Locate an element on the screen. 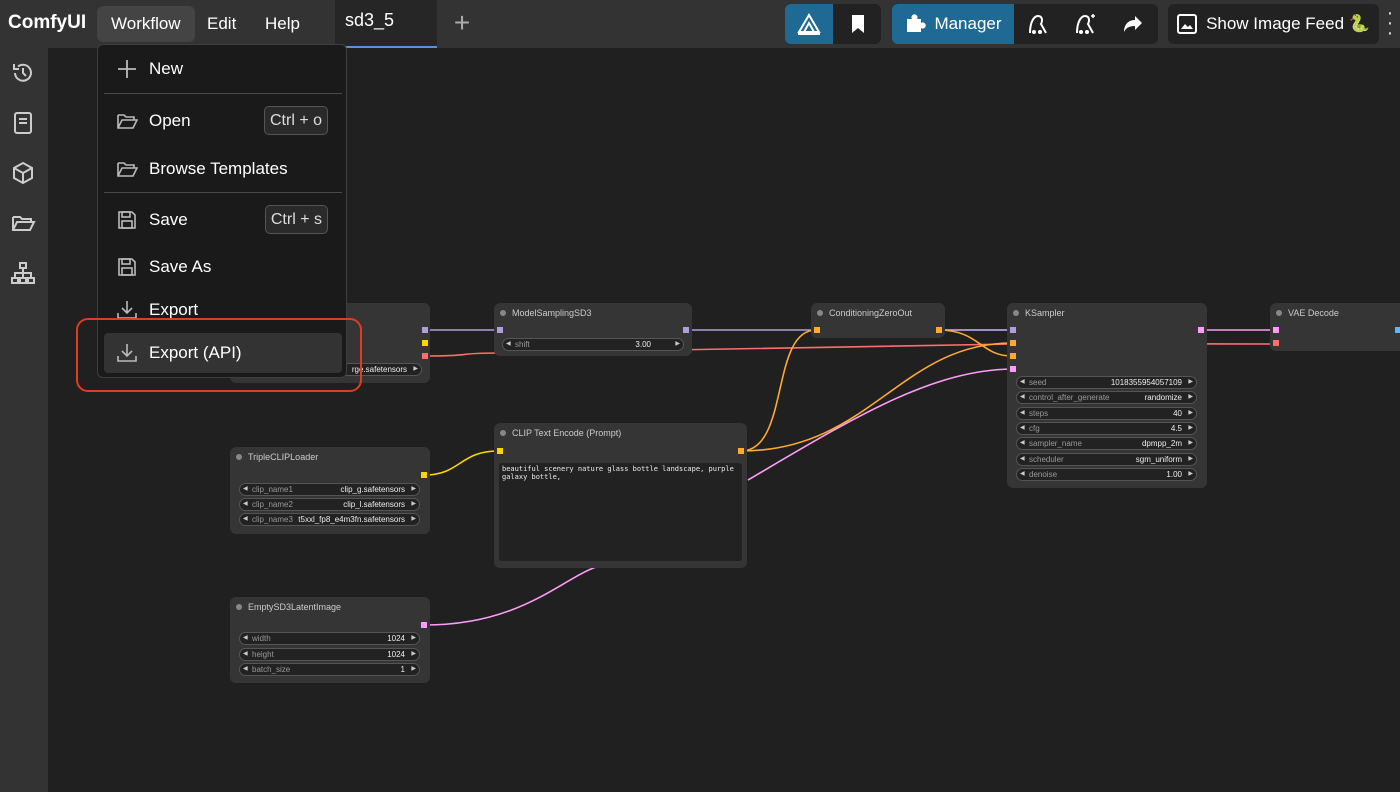  shortcut-badge: Ctrl + o is located at coordinates (295, 120).